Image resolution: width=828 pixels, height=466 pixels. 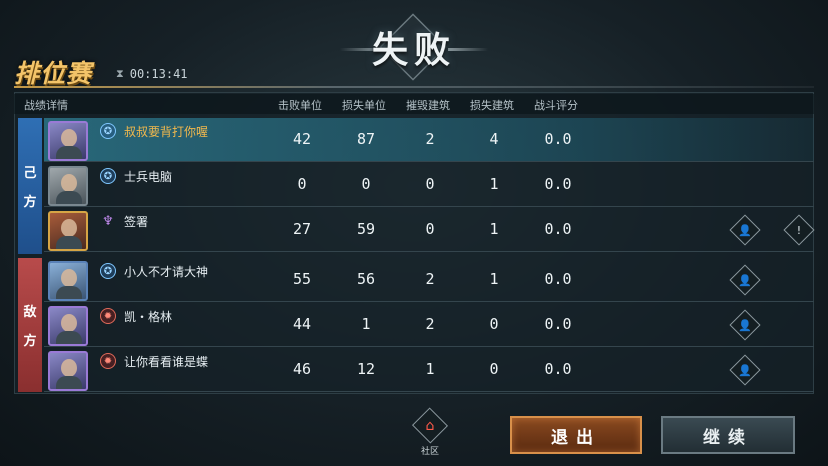 I want to click on stat-kills: 27, so click(x=302, y=229).